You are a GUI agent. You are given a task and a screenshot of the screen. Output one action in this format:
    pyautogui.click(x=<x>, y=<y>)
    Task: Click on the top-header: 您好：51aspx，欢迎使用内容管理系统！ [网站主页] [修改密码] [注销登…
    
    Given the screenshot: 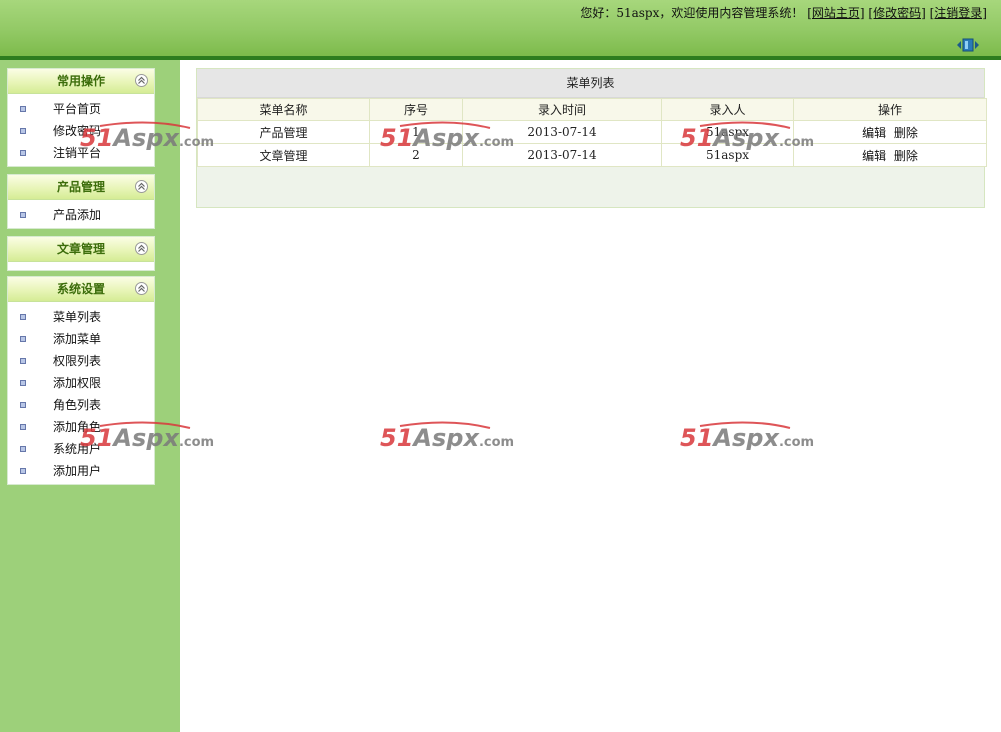 What is the action you would take?
    pyautogui.click(x=500, y=28)
    